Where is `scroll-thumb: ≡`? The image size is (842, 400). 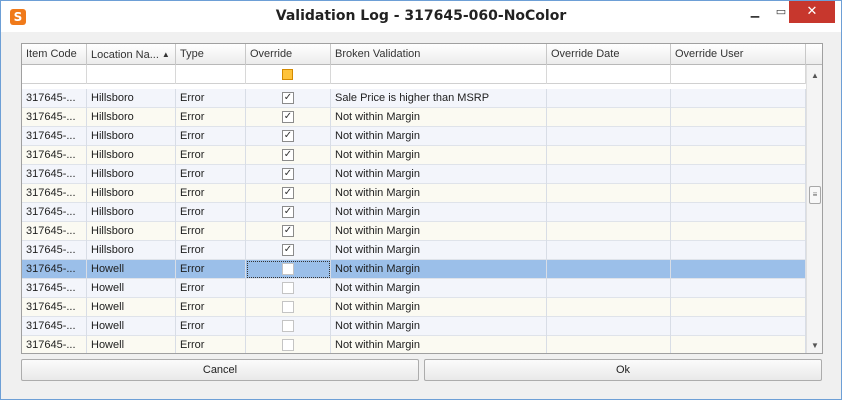 scroll-thumb: ≡ is located at coordinates (815, 195).